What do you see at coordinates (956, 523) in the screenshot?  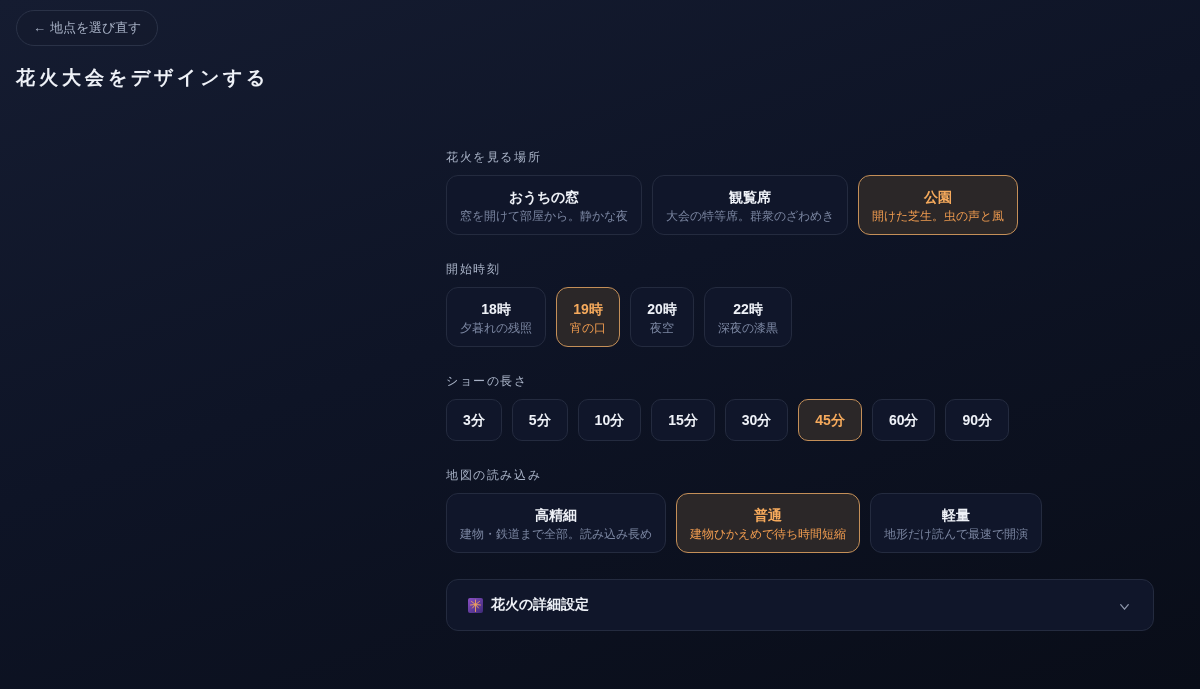 I see `option-card: 軽量 地形だけ読んで最速で開演` at bounding box center [956, 523].